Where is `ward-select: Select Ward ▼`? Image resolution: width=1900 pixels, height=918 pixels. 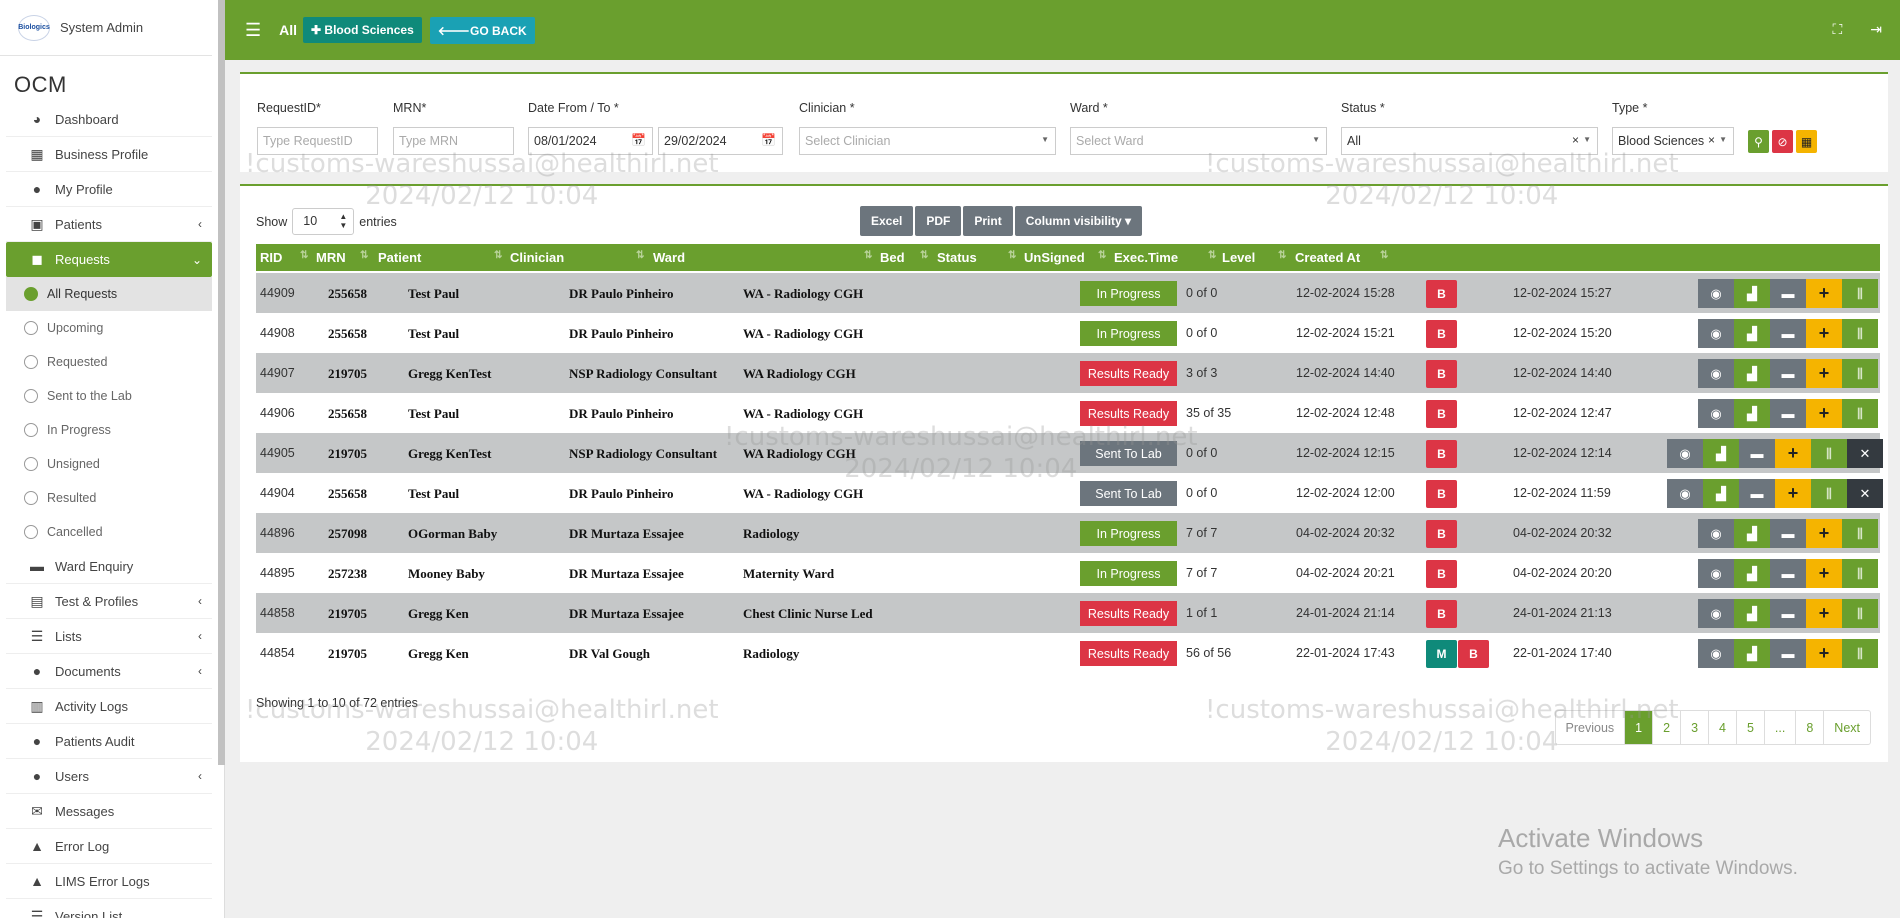
ward-select: Select Ward ▼ is located at coordinates (1198, 141).